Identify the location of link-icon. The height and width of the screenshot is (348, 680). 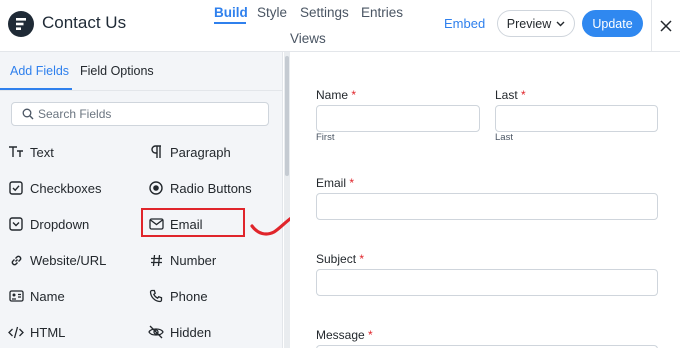
(16, 260).